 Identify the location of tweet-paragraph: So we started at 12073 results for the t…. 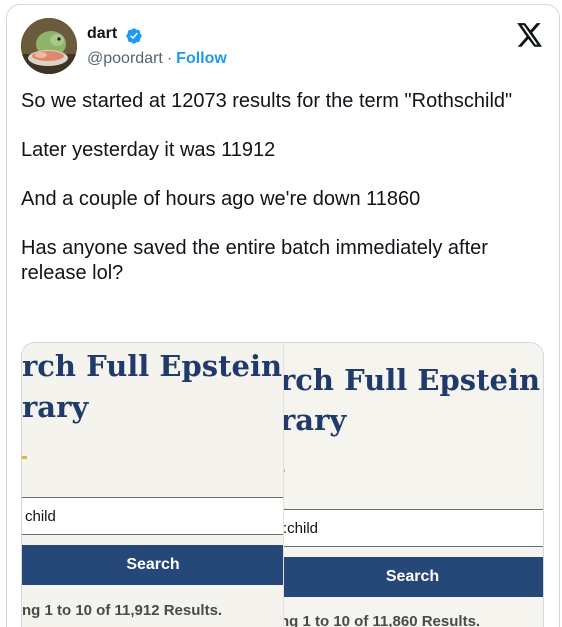
(267, 101).